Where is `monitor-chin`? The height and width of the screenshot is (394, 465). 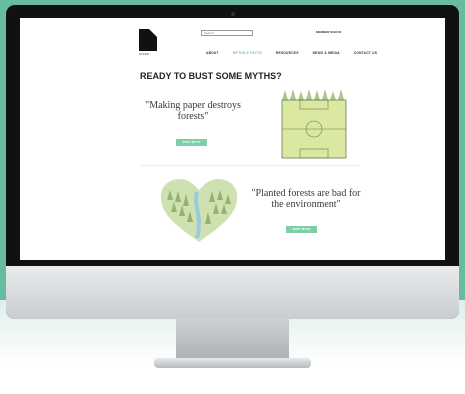
monitor-chin is located at coordinates (232, 292).